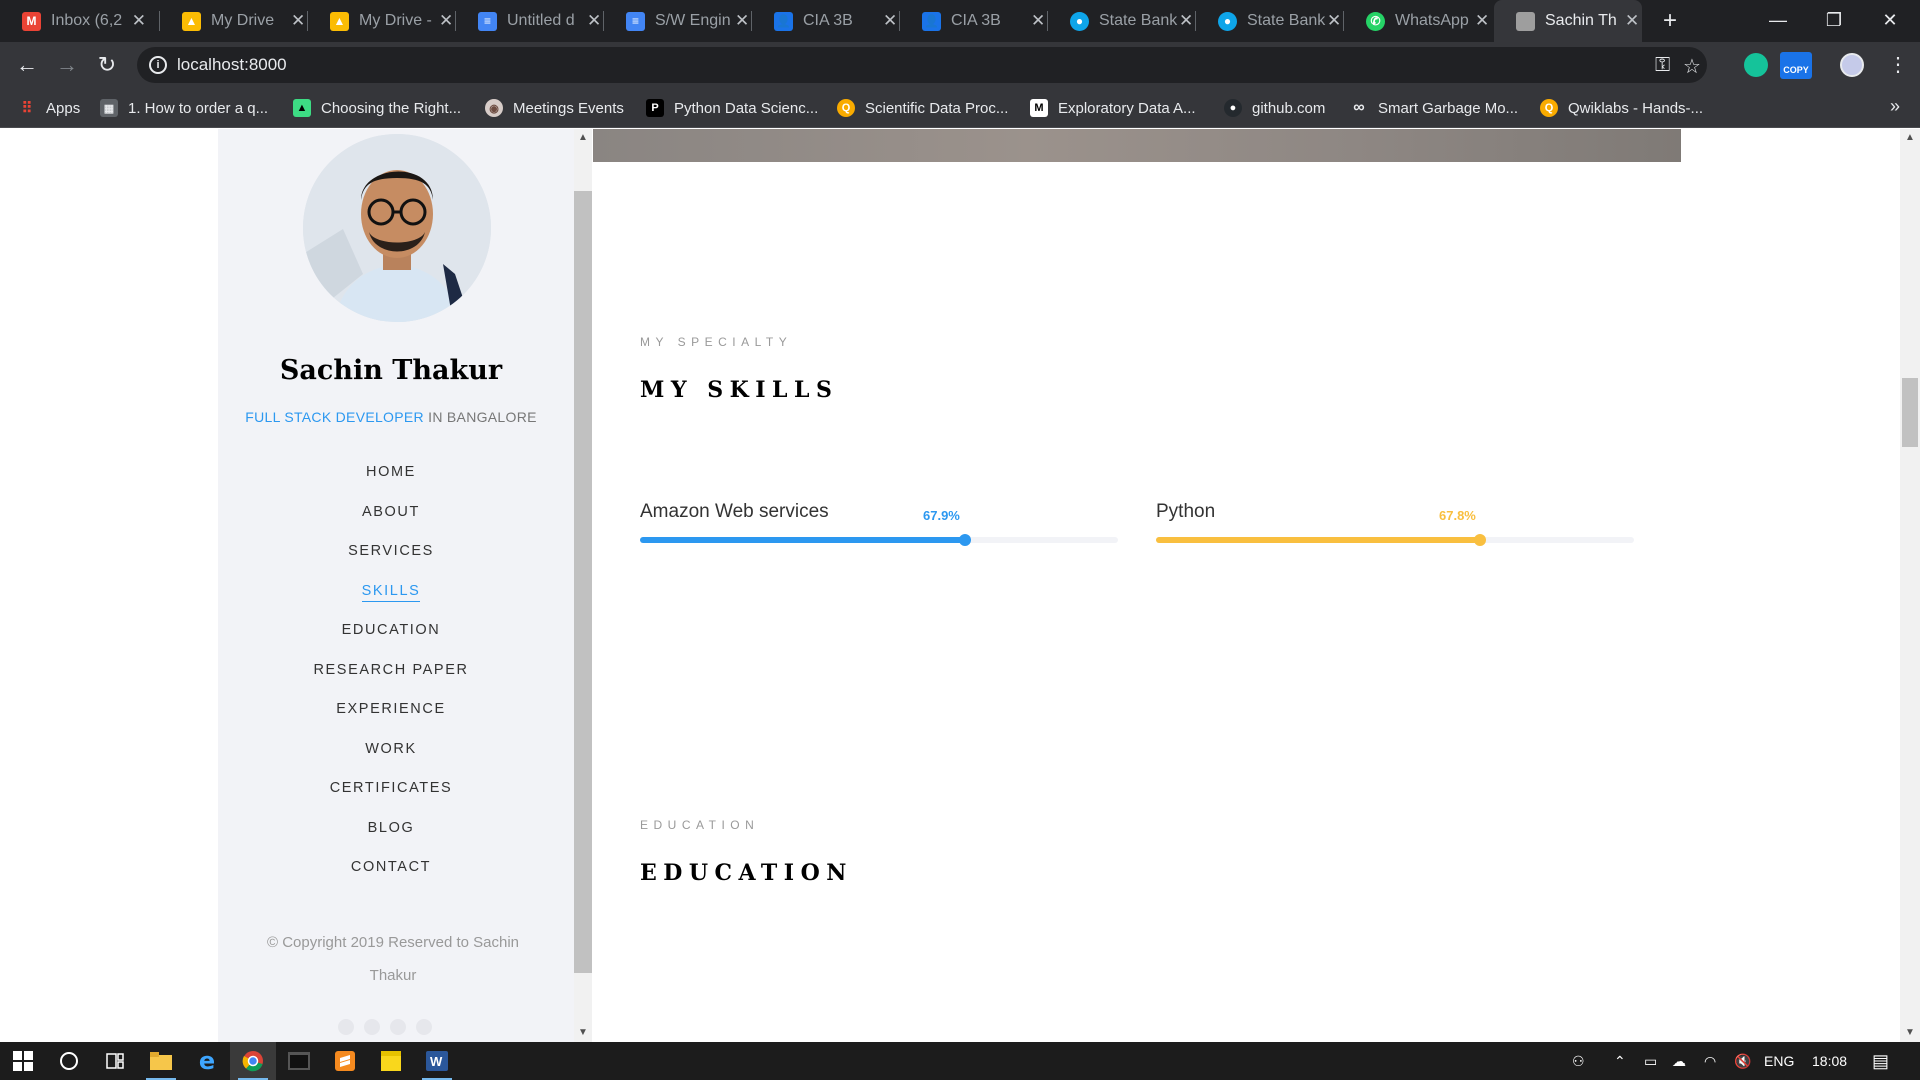  I want to click on site-info-icon: i, so click(158, 65).